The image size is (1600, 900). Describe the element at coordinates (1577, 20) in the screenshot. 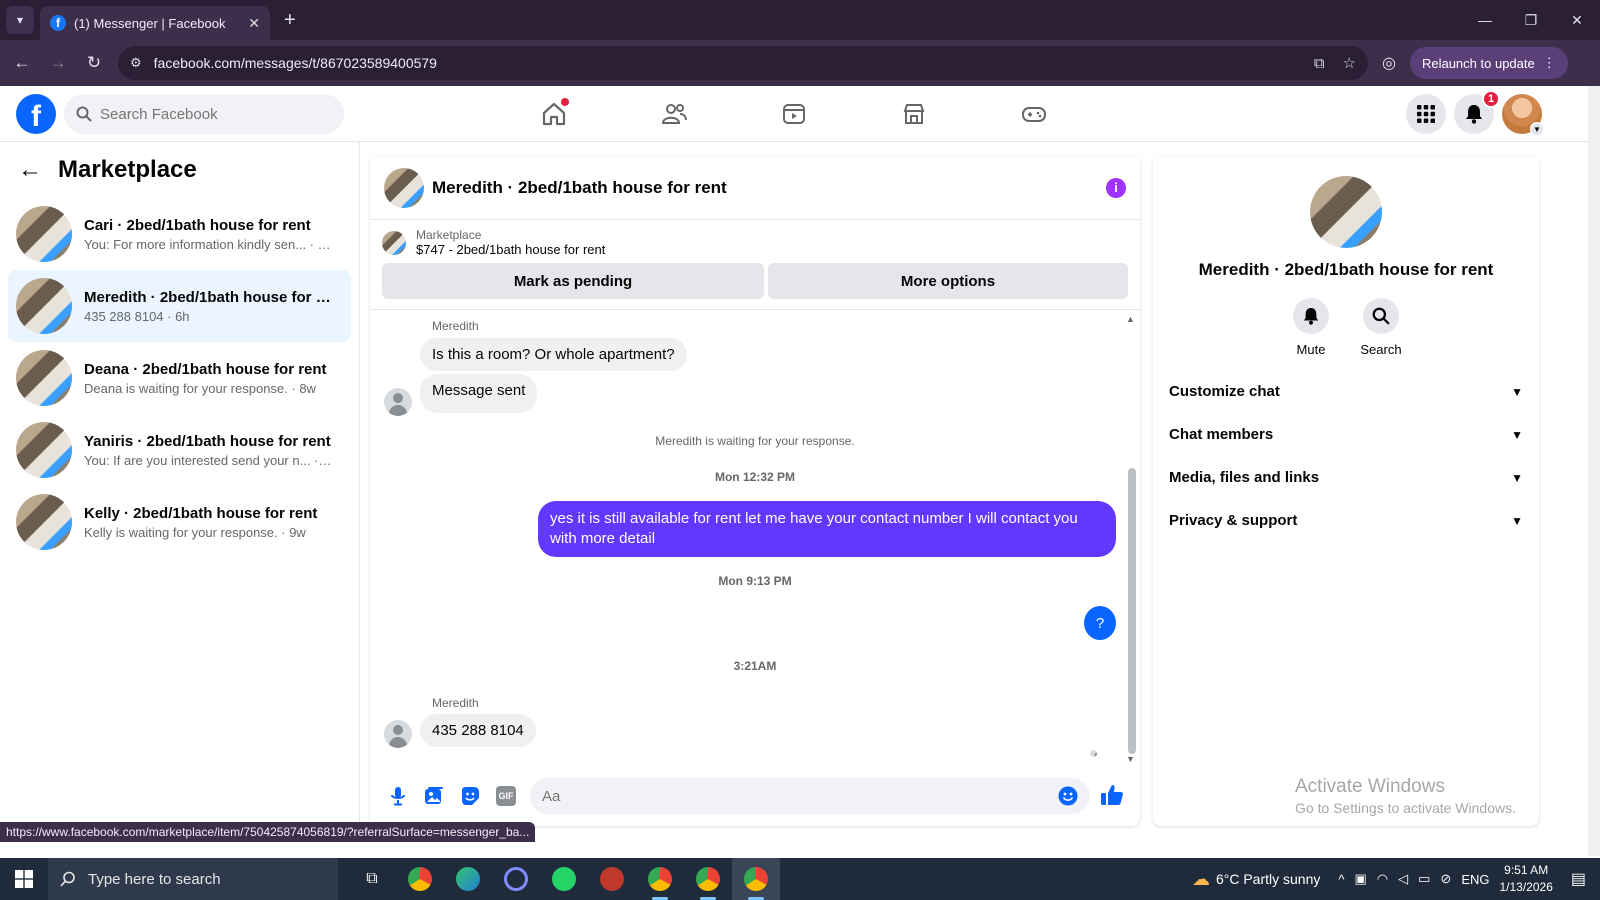

I see `close-window-icon: ✕` at that location.